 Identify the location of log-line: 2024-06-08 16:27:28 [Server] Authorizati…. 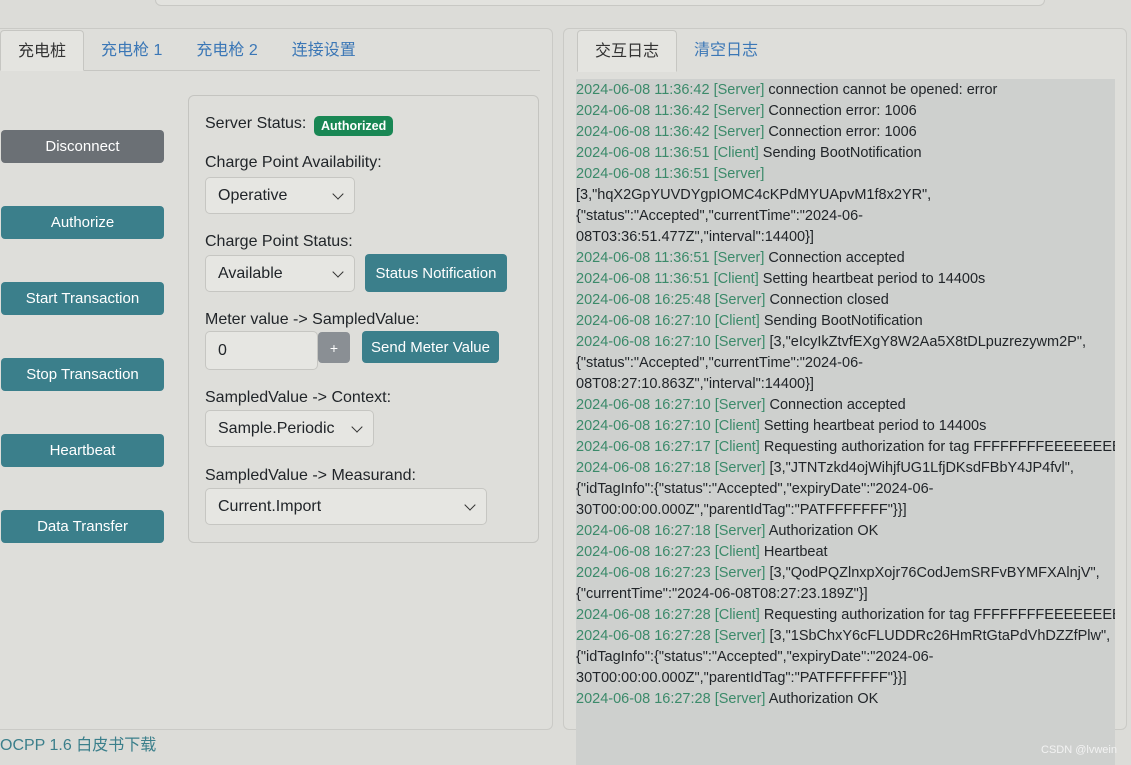
(845, 699).